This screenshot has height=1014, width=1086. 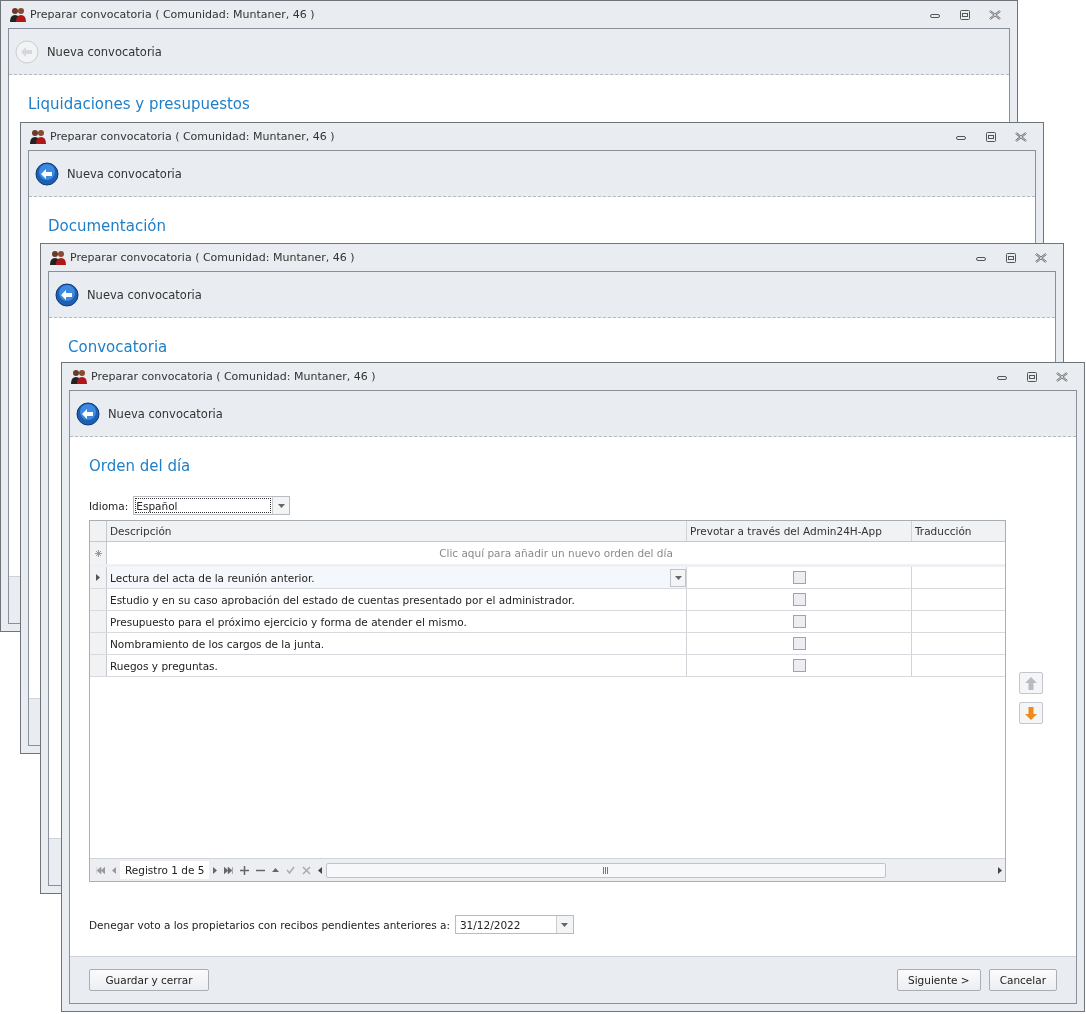 I want to click on column-header: Traducción, so click(x=958, y=531).